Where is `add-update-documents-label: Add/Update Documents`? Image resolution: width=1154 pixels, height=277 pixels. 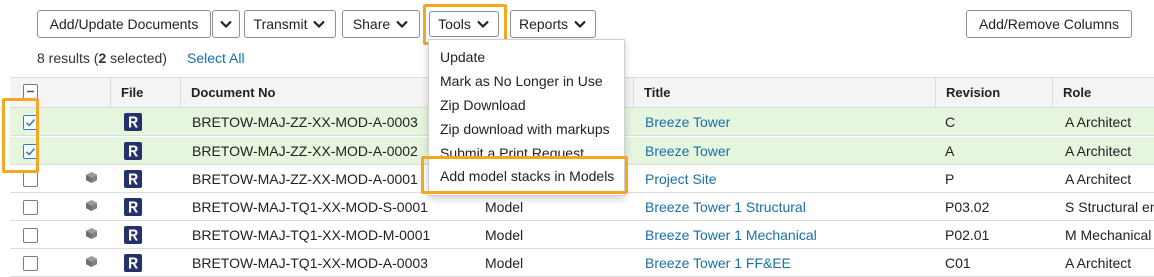 add-update-documents-label: Add/Update Documents is located at coordinates (124, 24).